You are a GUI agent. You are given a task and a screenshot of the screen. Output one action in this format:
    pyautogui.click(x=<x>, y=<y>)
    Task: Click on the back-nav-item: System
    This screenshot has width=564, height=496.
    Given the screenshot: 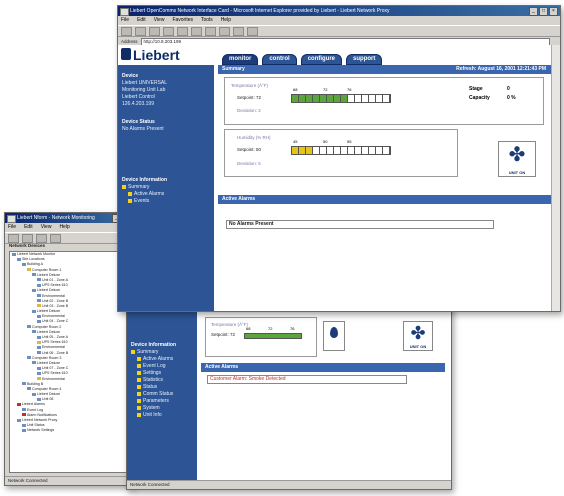 What is the action you would take?
    pyautogui.click(x=153, y=408)
    